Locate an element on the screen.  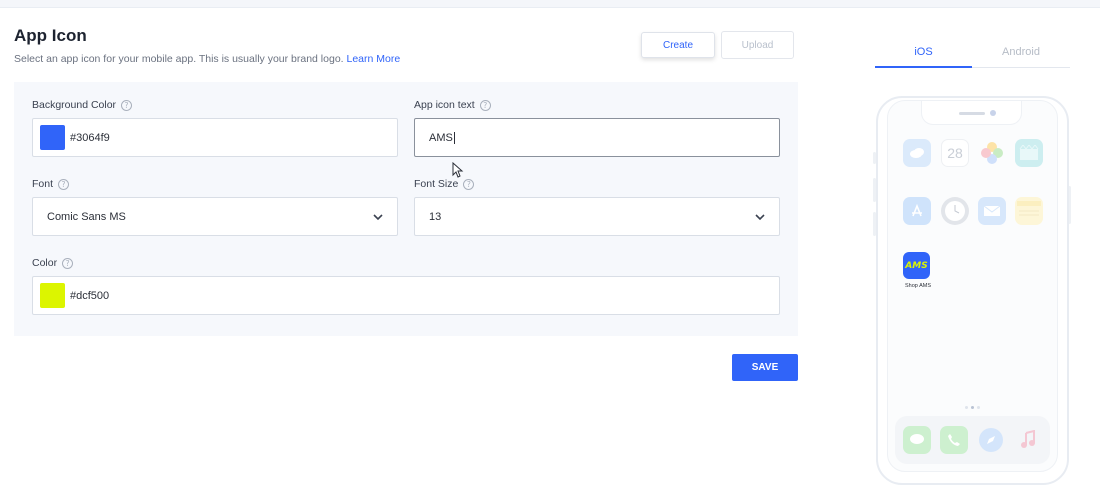
background-color-value: #3064f9 is located at coordinates (90, 137).